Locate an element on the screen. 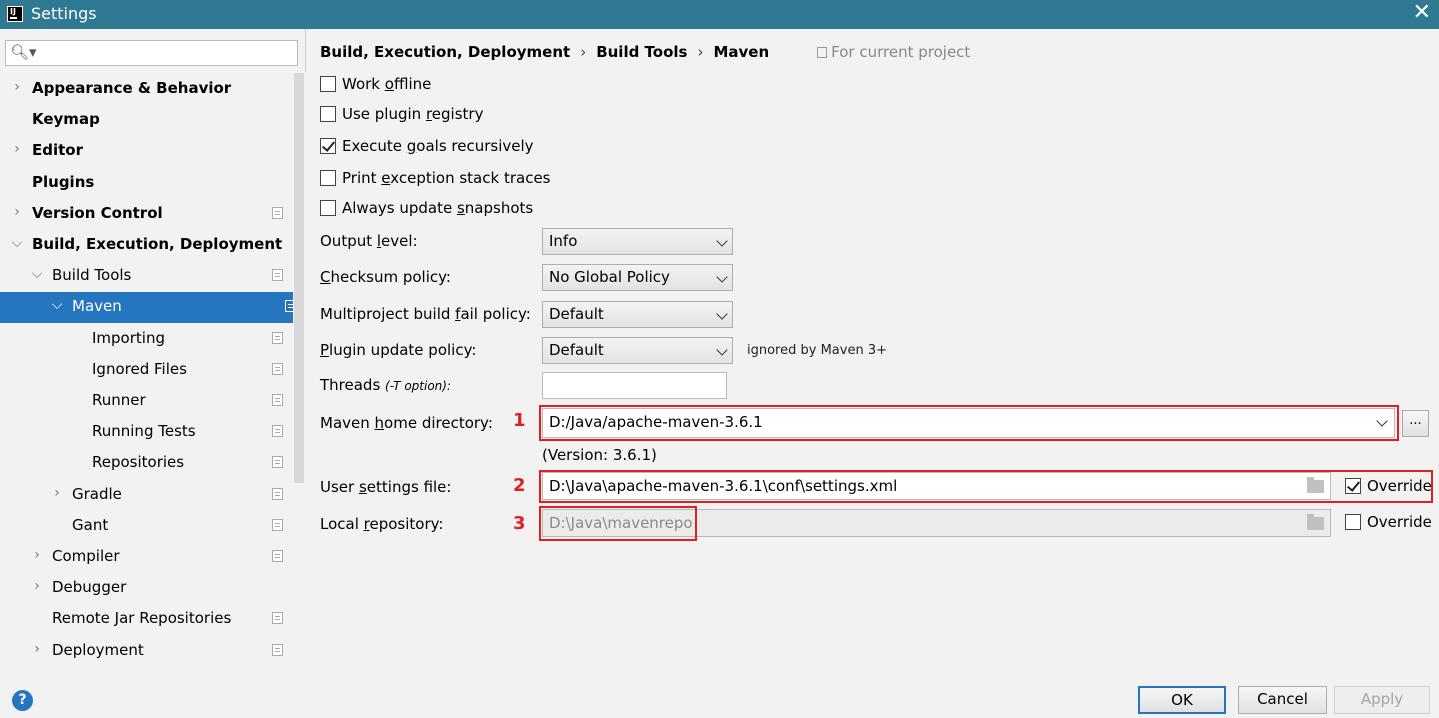 Image resolution: width=1439 pixels, height=718 pixels. select-value: Default is located at coordinates (576, 314).